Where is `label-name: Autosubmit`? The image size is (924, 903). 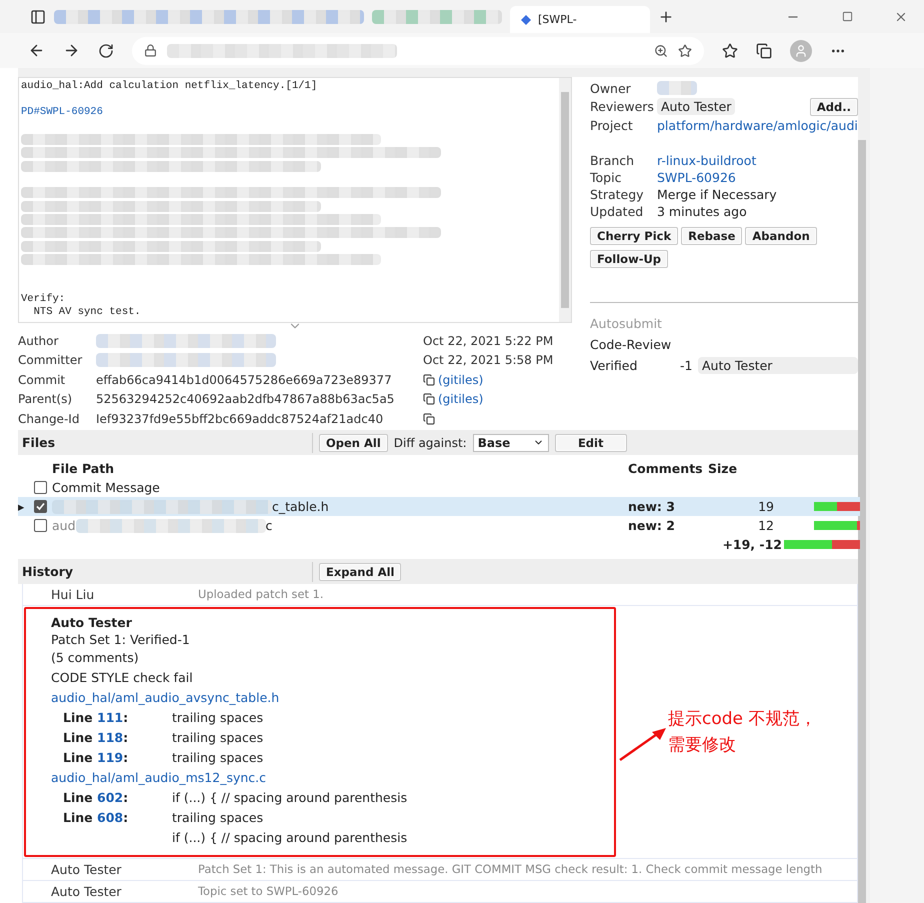 label-name: Autosubmit is located at coordinates (626, 323).